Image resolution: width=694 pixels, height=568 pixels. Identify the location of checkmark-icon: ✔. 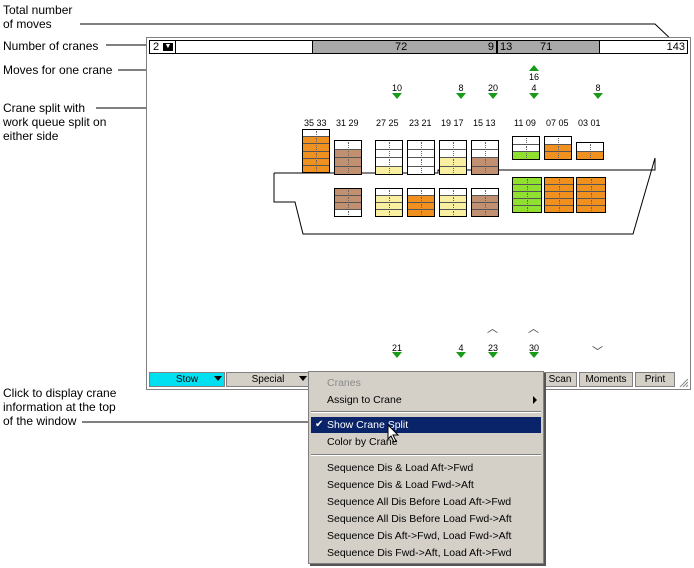
(319, 424).